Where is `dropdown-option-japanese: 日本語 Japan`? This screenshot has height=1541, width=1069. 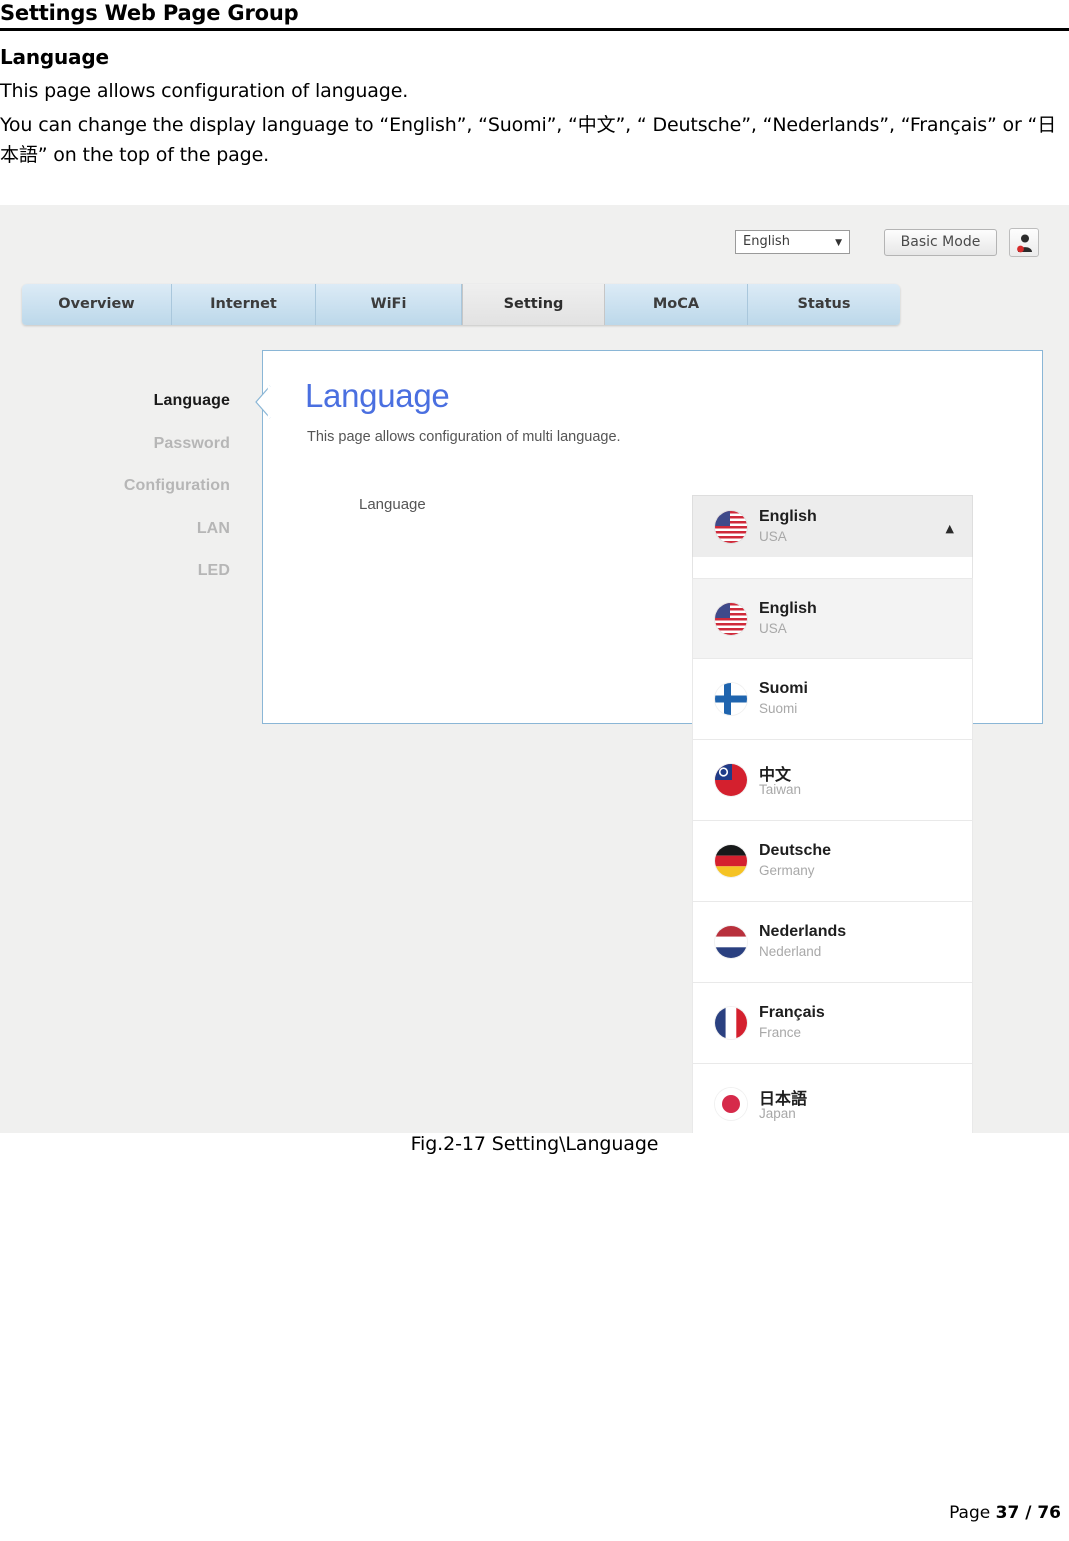 dropdown-option-japanese: 日本語 Japan is located at coordinates (832, 1098).